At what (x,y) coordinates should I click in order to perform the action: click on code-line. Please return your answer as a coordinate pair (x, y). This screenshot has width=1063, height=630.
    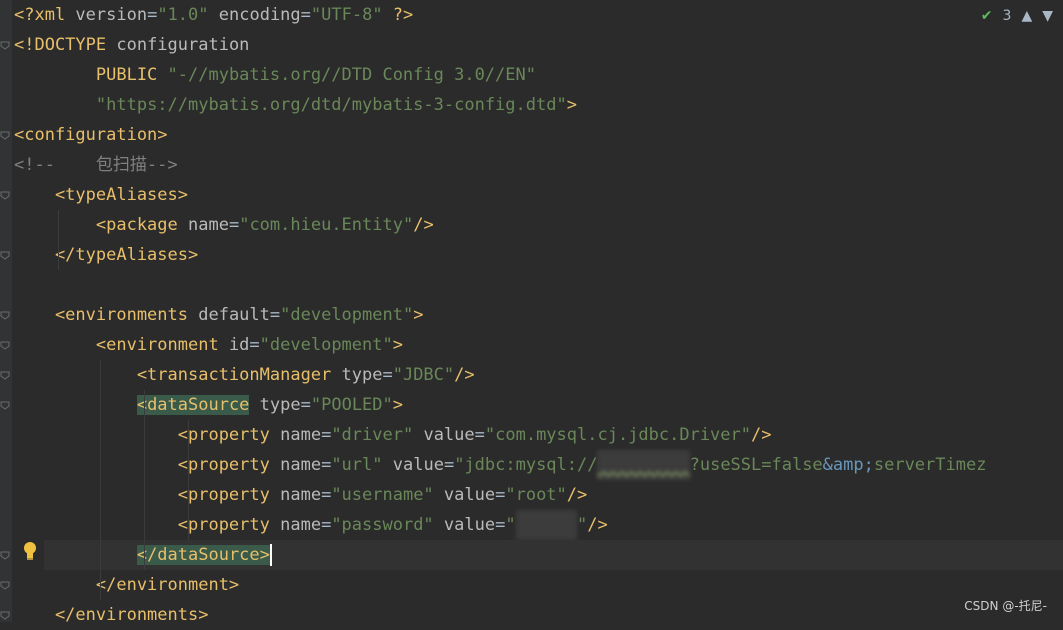
    Looking at the image, I should click on (538, 285).